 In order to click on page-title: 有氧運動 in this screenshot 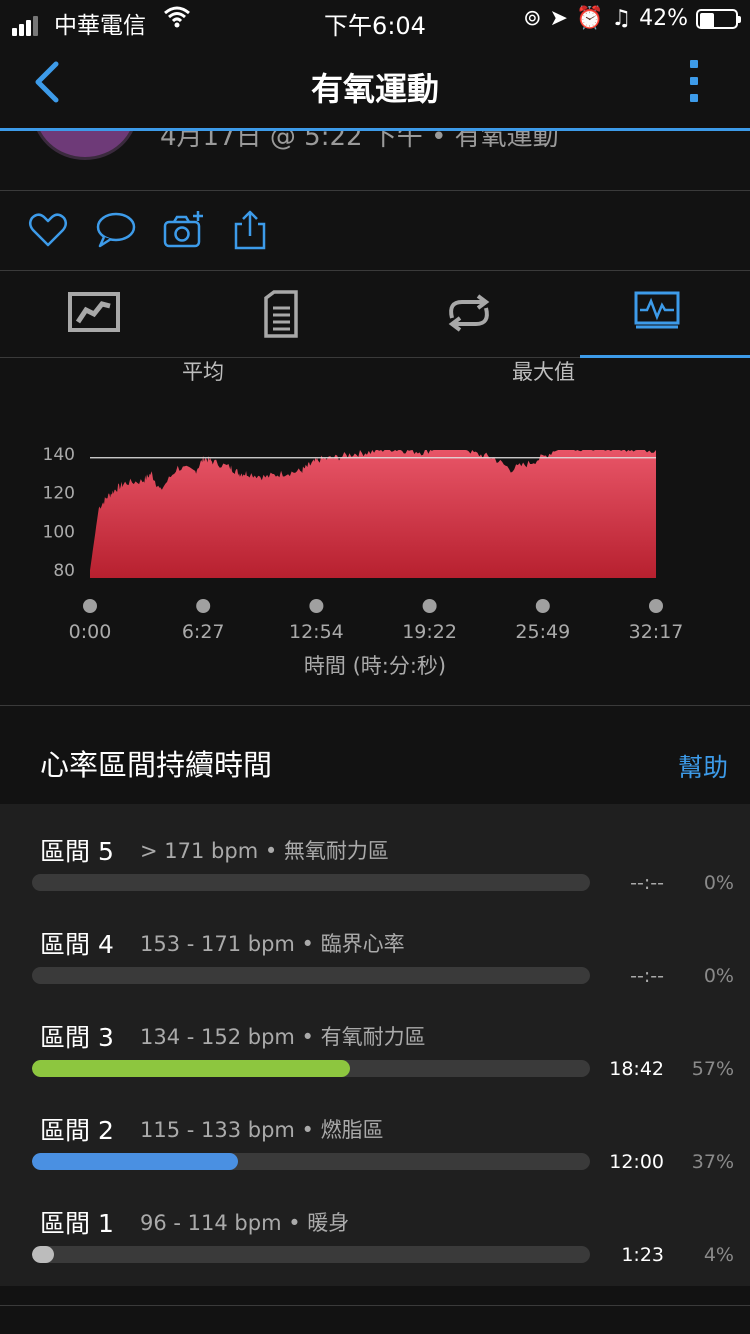, I will do `click(374, 89)`.